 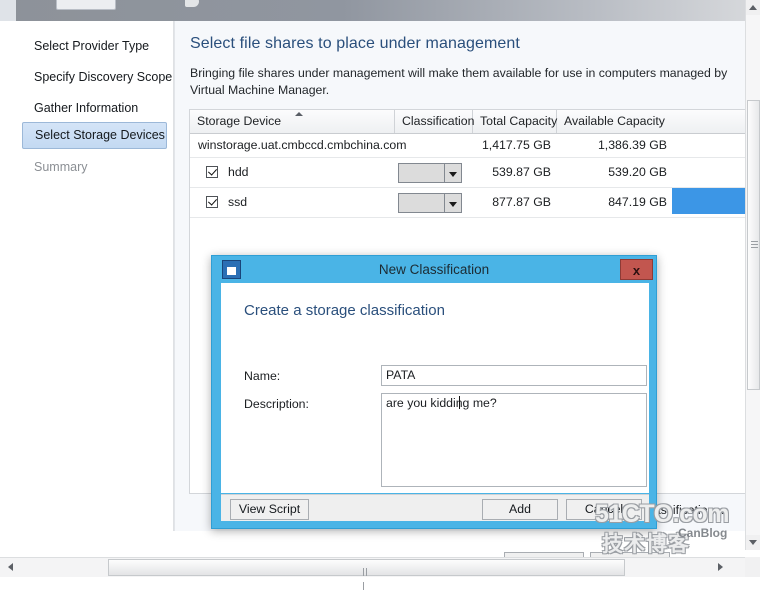 What do you see at coordinates (94, 167) in the screenshot?
I see `sidebar-item-summary: Summary` at bounding box center [94, 167].